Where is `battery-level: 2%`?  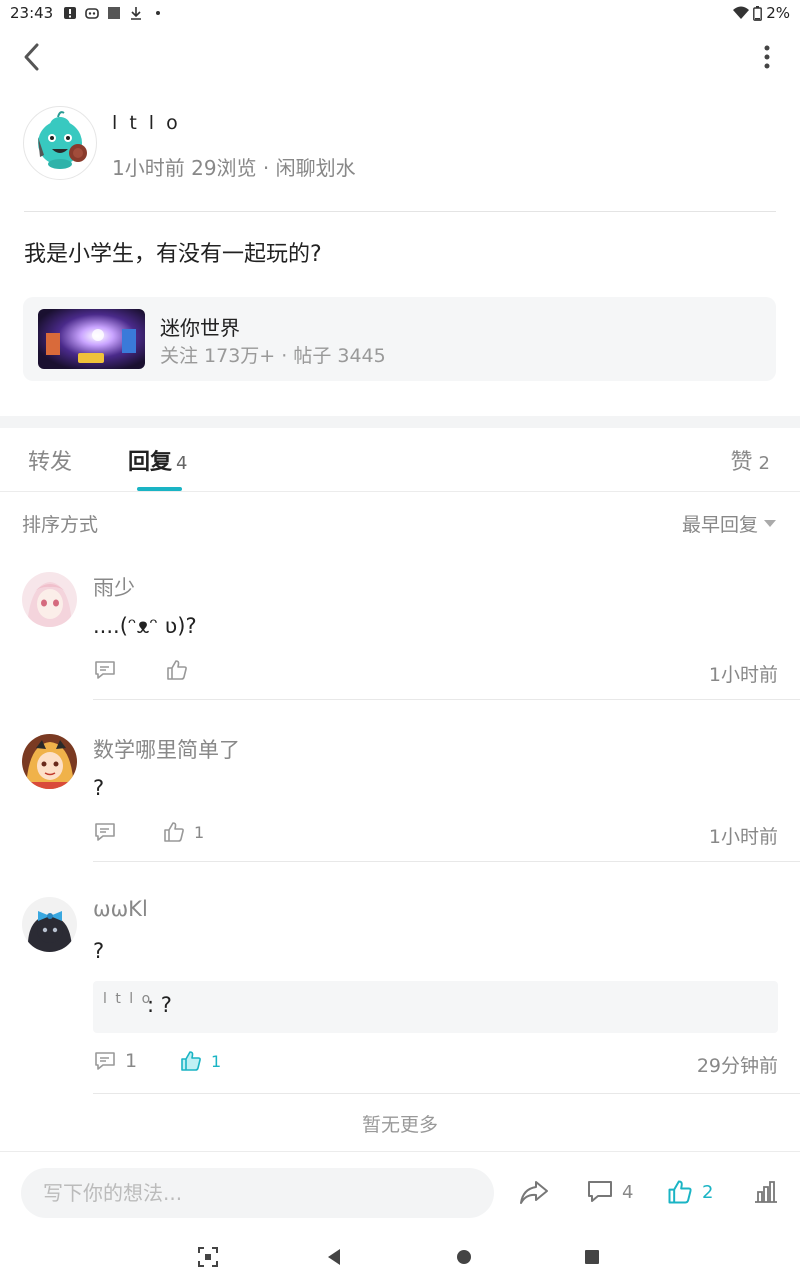 battery-level: 2% is located at coordinates (778, 13).